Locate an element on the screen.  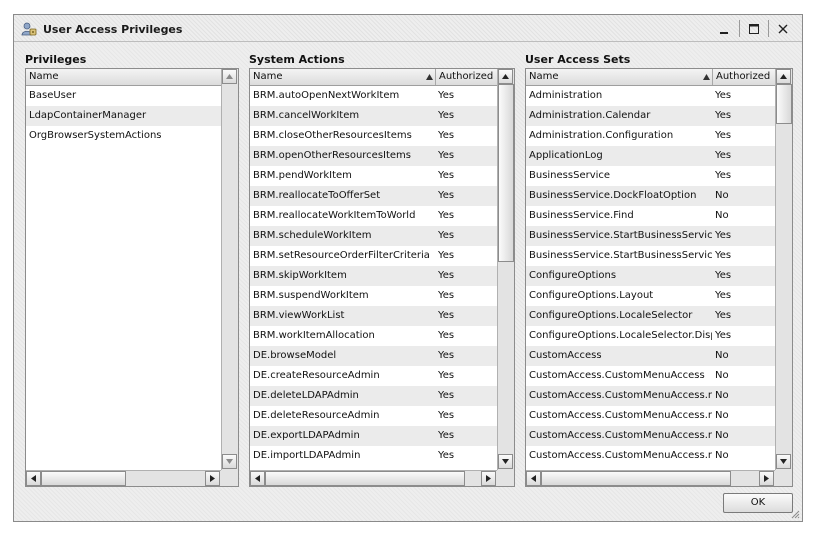
table-row: BRM.closeOtherResourcesItems Yes is located at coordinates (373, 136).